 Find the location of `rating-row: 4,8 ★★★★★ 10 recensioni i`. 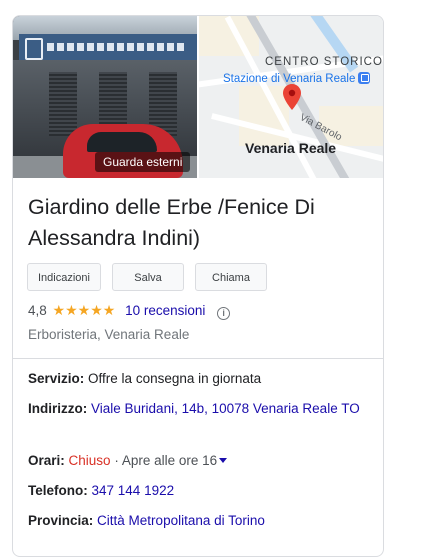

rating-row: 4,8 ★★★★★ 10 recensioni i is located at coordinates (129, 310).